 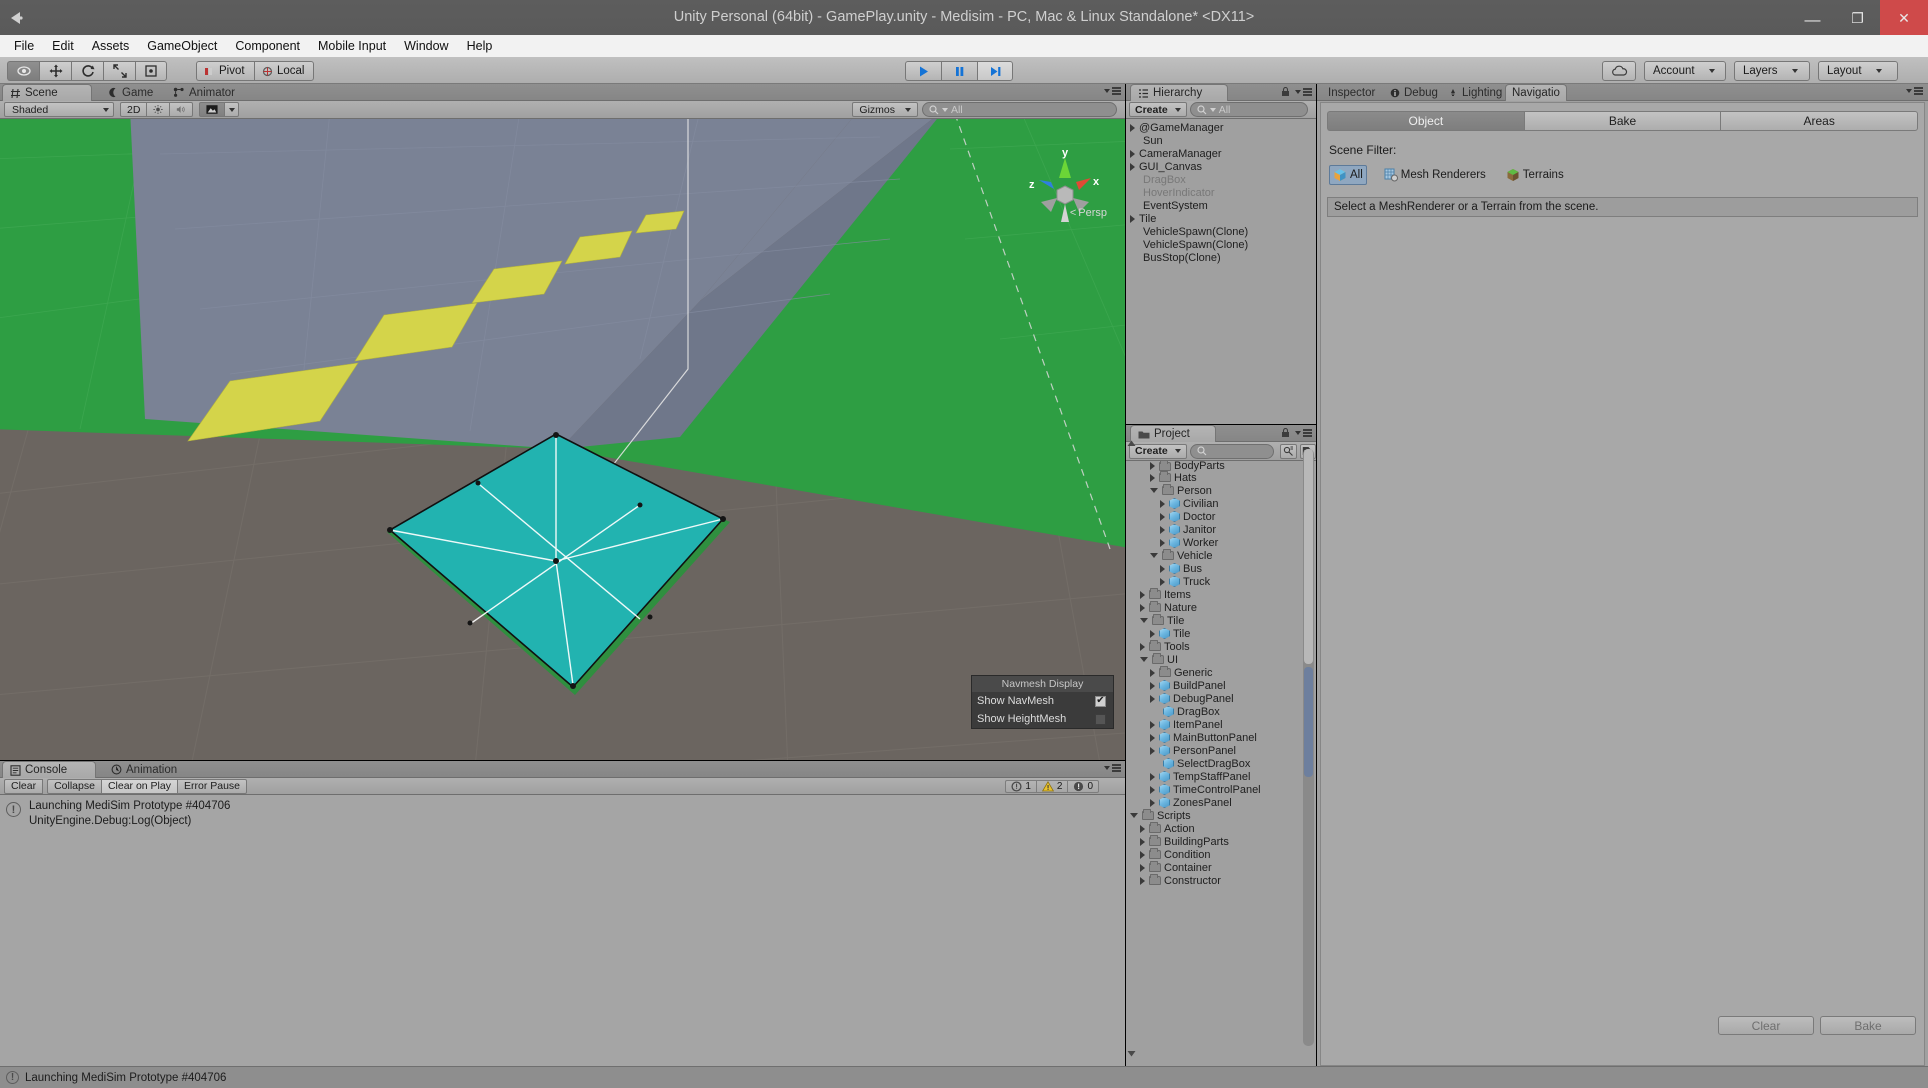 I want to click on draw-mode-dropdown: Shaded, so click(x=59, y=109).